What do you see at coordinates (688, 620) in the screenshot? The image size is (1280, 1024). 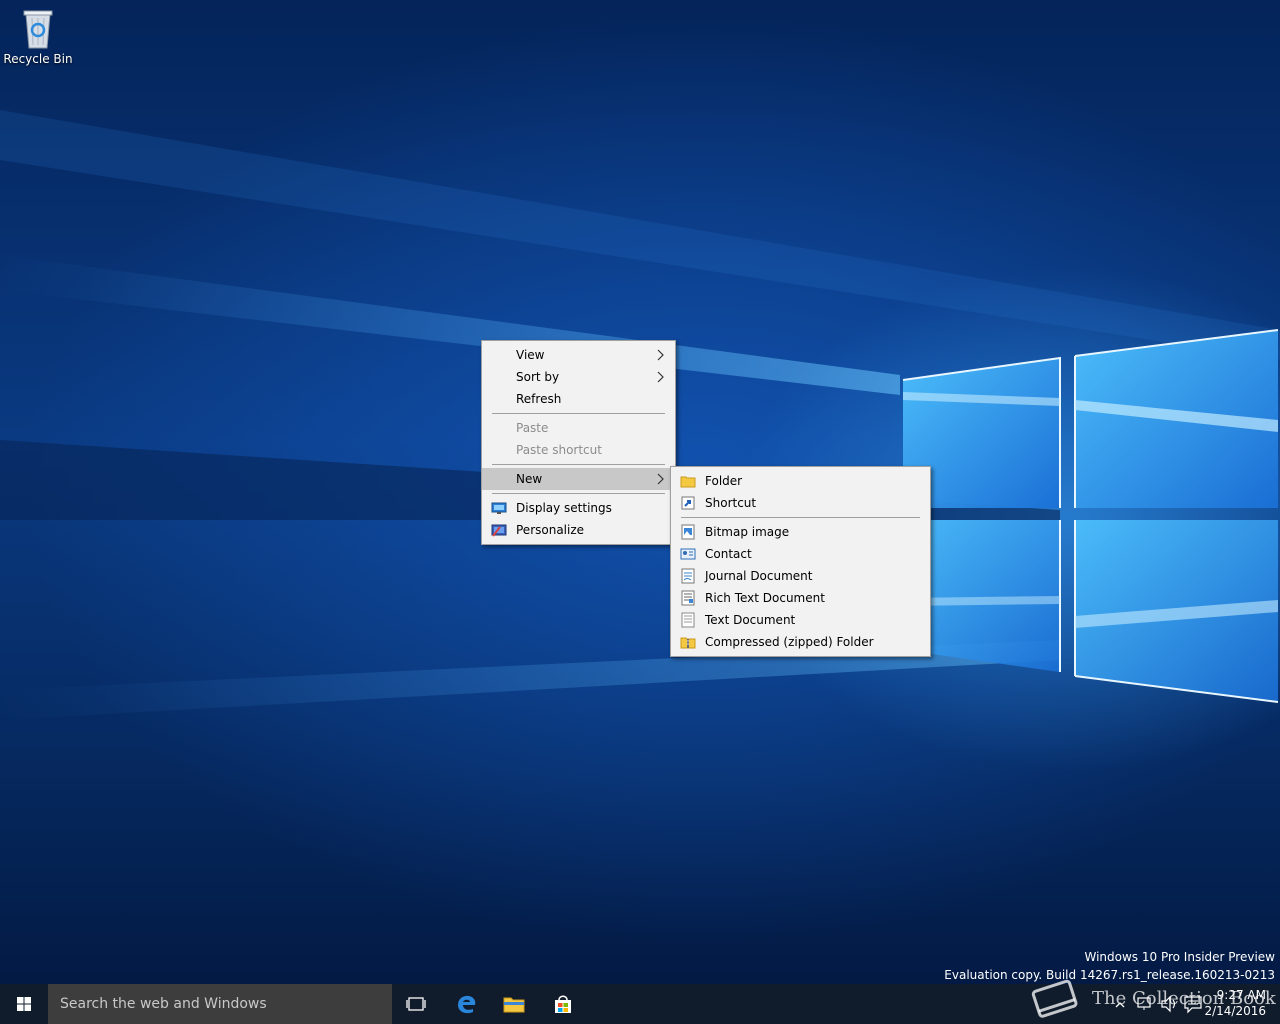 I see `text-document-icon` at bounding box center [688, 620].